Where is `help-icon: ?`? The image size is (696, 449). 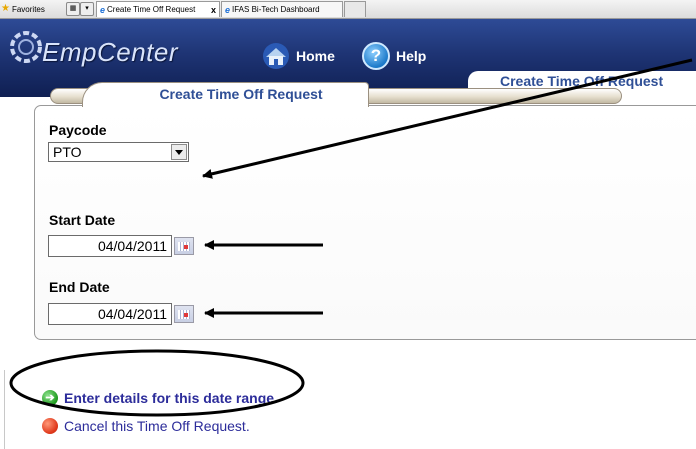 help-icon: ? is located at coordinates (376, 56).